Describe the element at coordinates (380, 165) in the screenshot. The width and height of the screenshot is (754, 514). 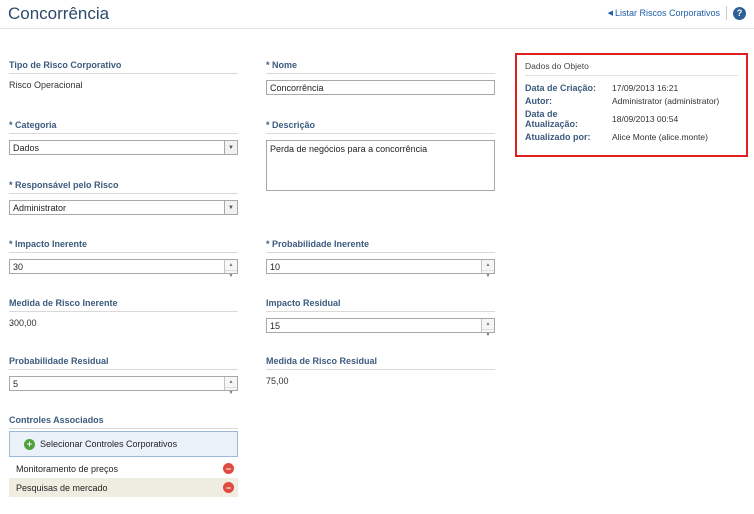
I see `descricao-textarea: Perda de negócios para a concorrência` at that location.